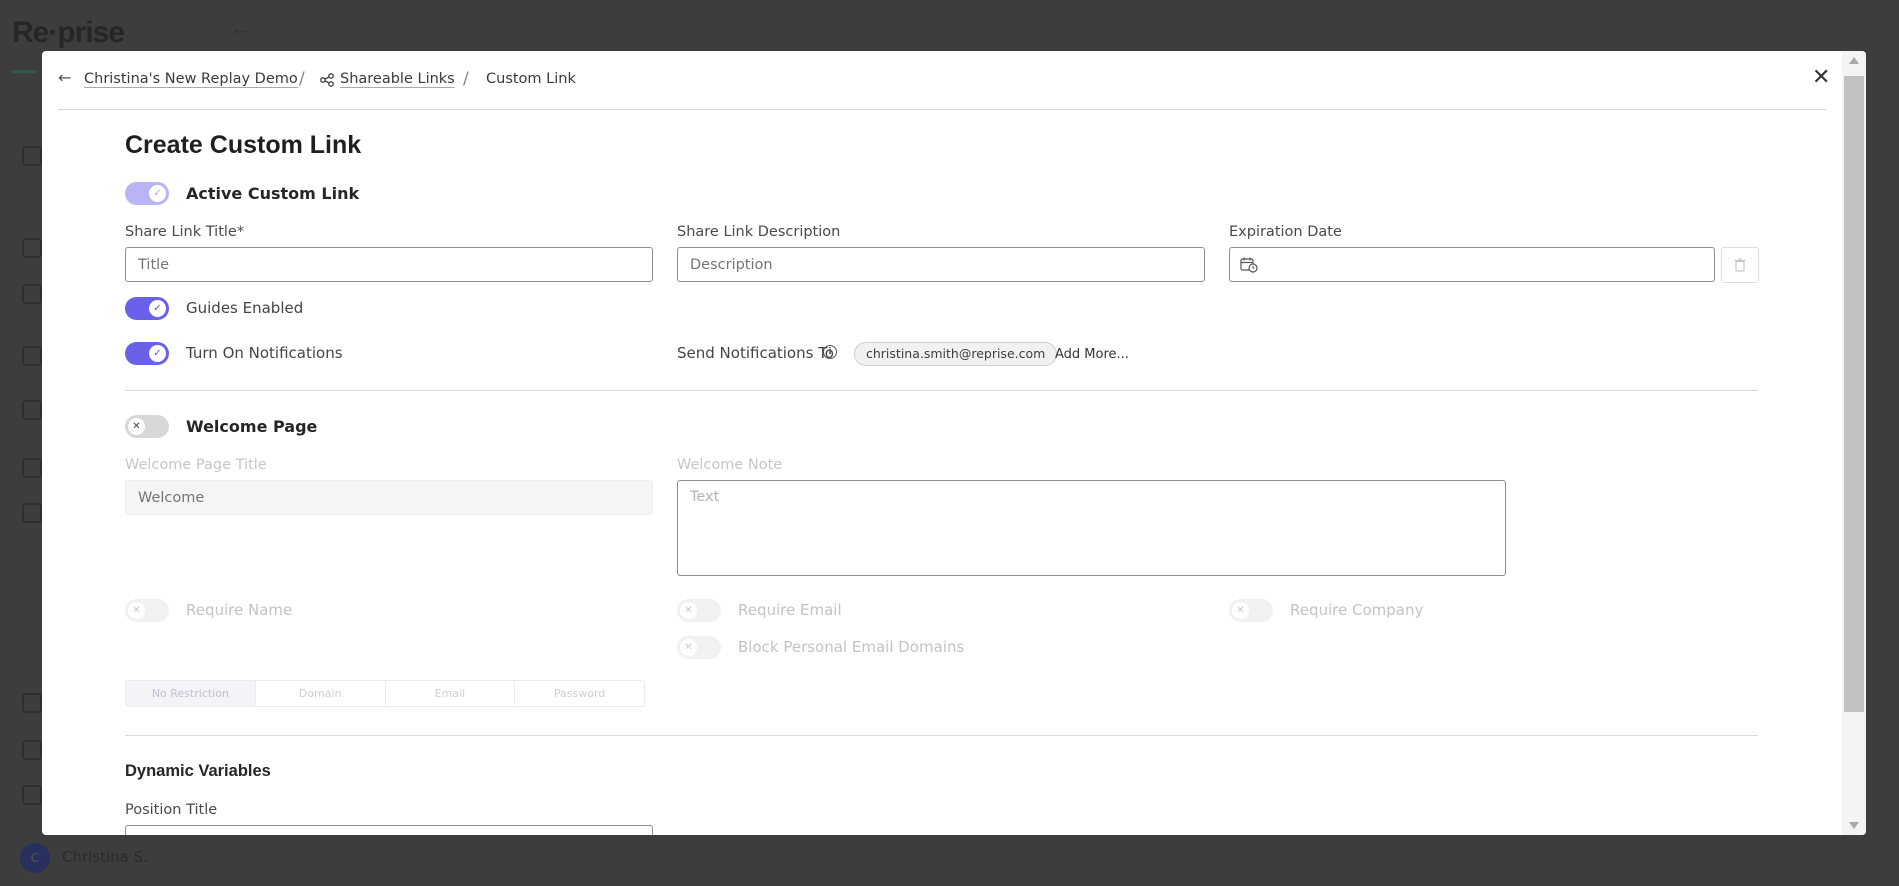 The image size is (1899, 886). Describe the element at coordinates (1249, 265) in the screenshot. I see `calendar-clock-icon` at that location.